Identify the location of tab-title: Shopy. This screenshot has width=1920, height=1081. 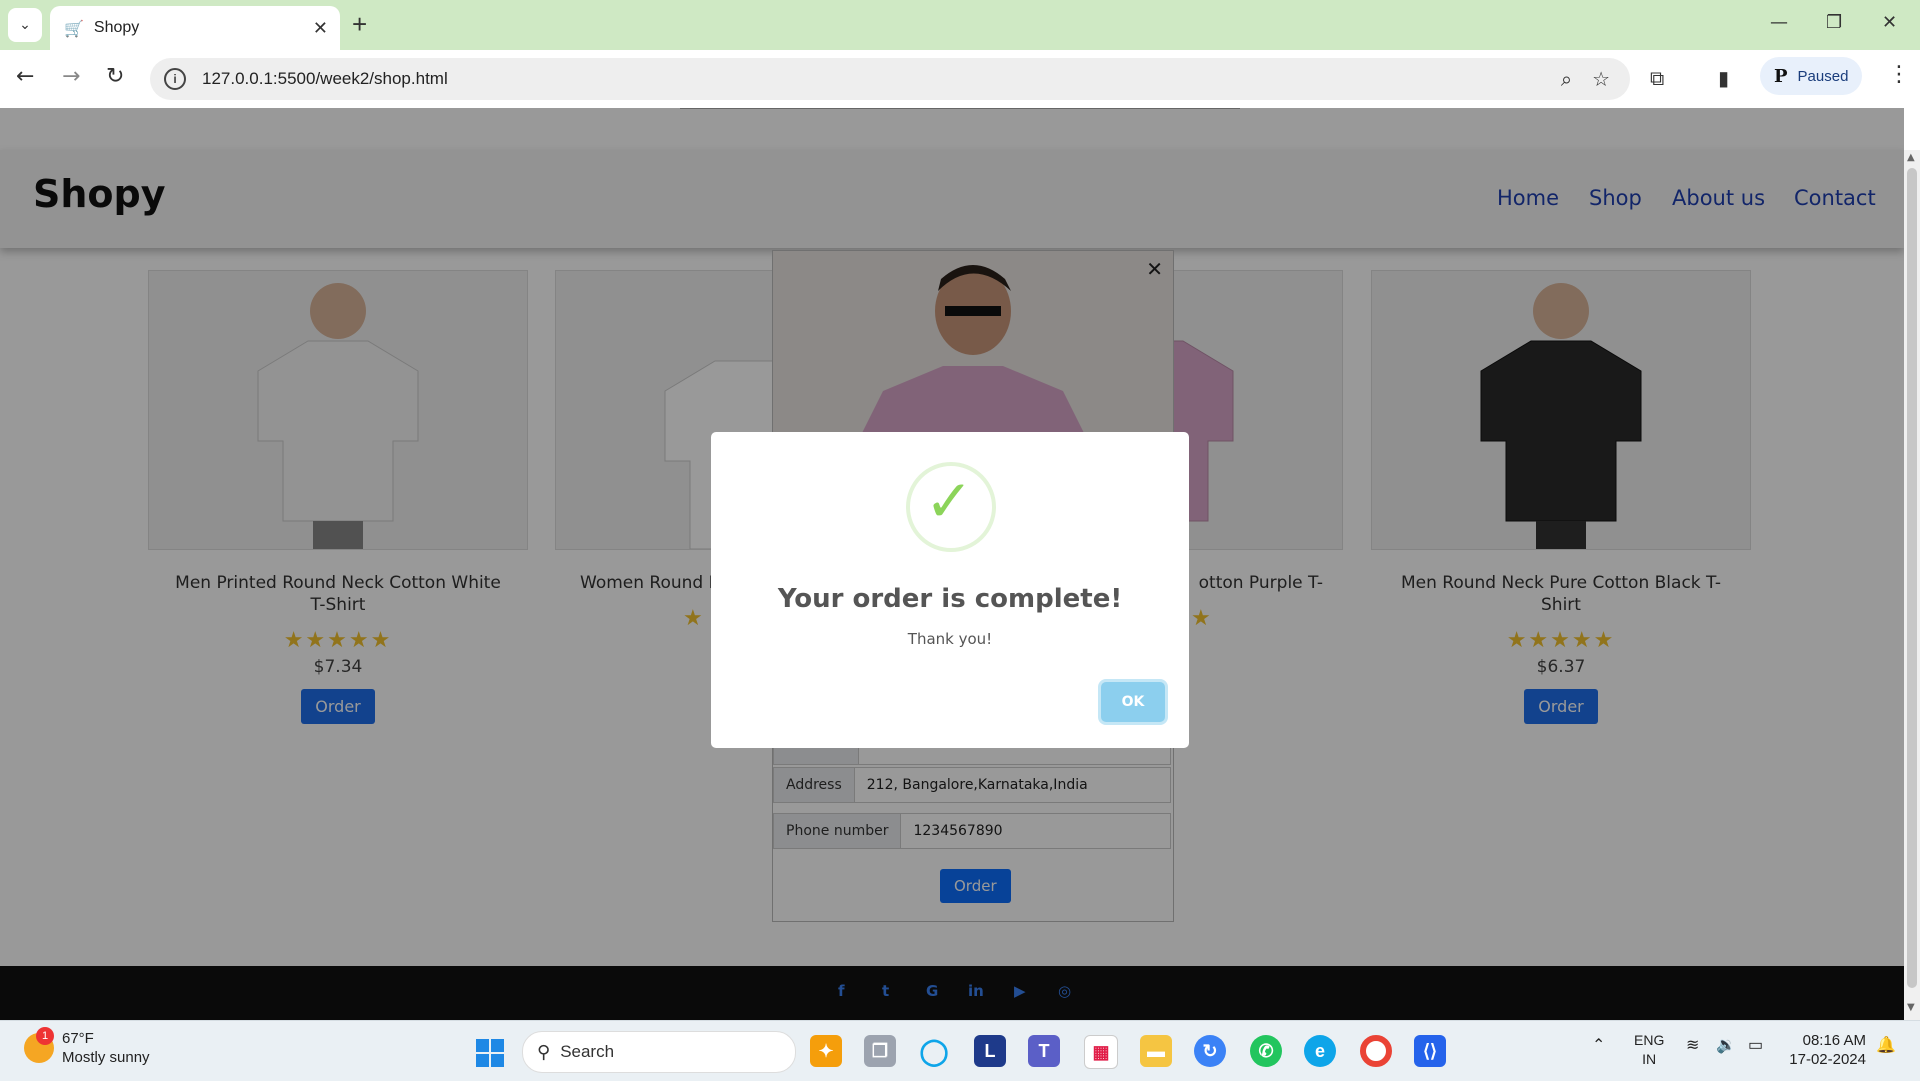
(116, 27).